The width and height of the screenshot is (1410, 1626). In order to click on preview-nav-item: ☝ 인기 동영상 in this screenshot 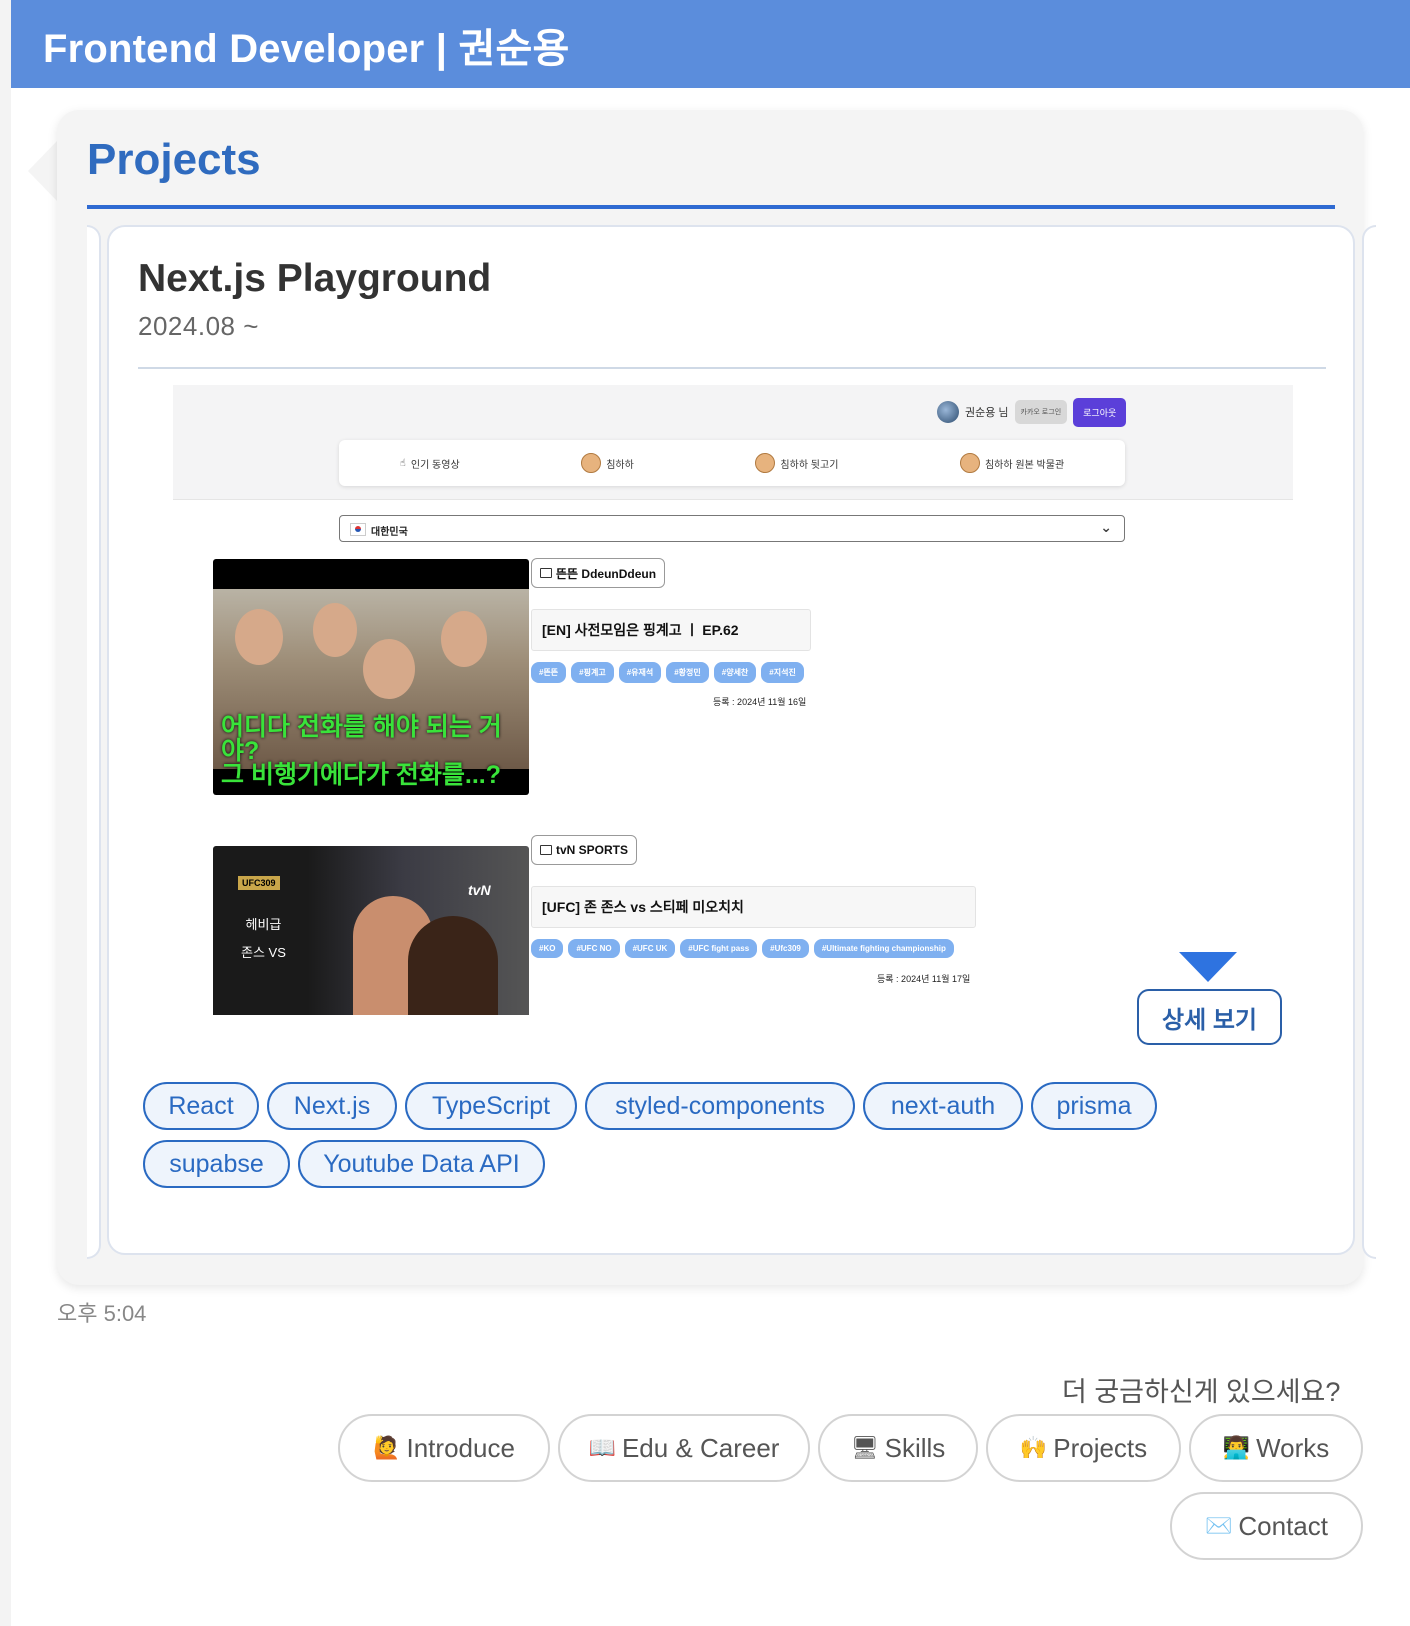, I will do `click(429, 464)`.